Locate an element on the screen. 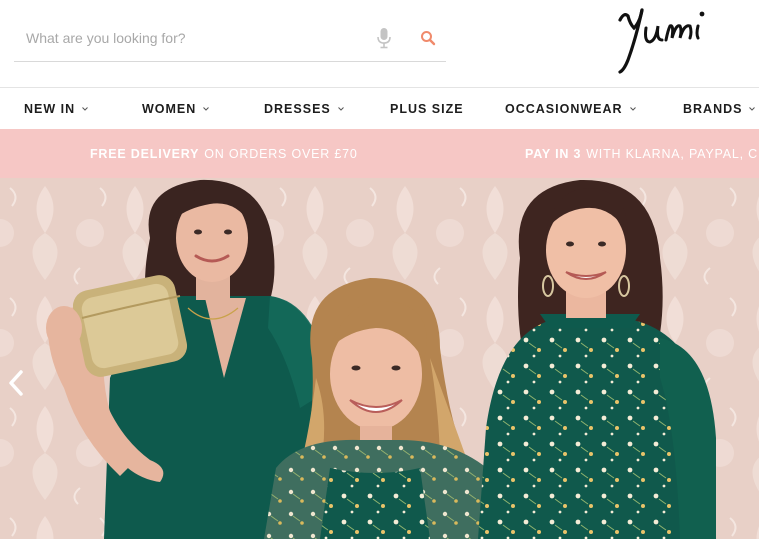 This screenshot has width=759, height=539. nav-item-brands: BRANDS is located at coordinates (719, 108).